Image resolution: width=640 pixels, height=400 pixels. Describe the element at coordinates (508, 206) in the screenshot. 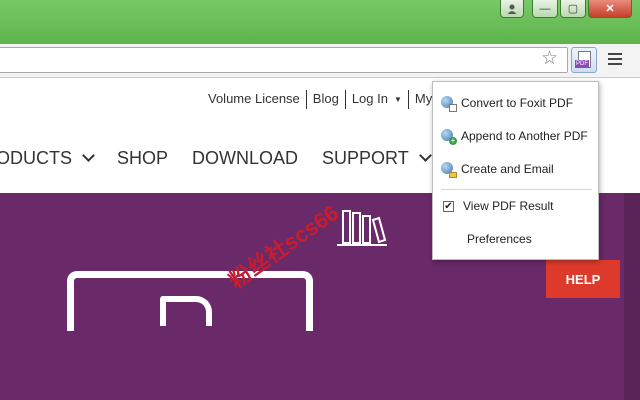

I see `view-result-label: View PDF Result` at that location.